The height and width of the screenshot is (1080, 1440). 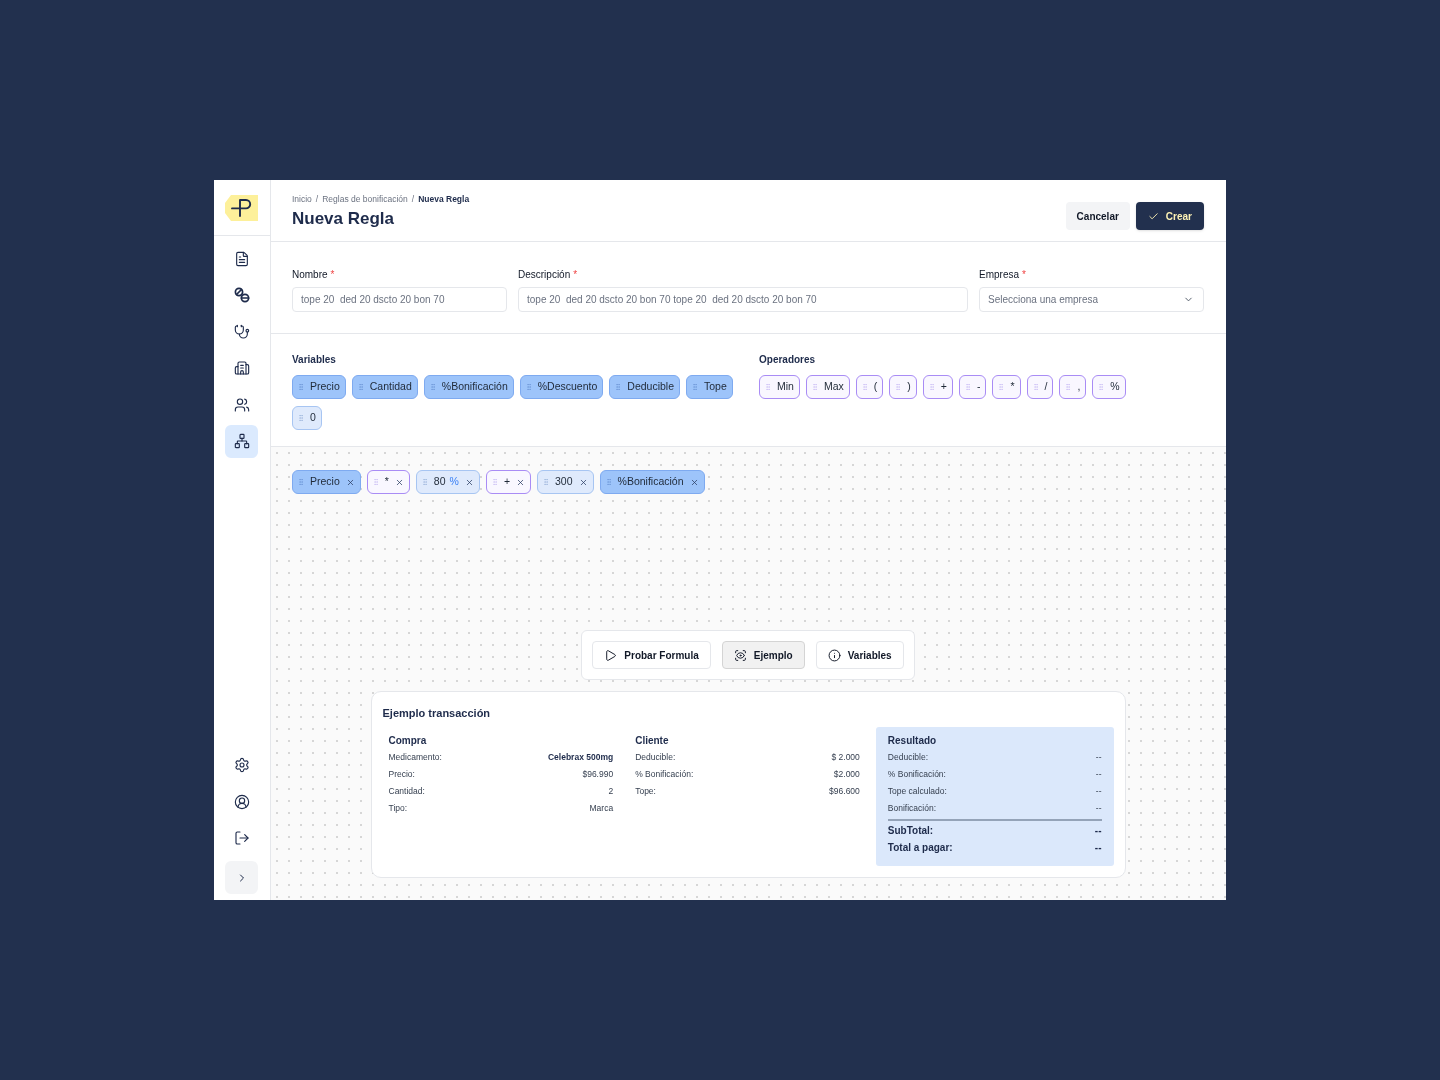 I want to click on column-heading: Resultado, so click(x=912, y=741).